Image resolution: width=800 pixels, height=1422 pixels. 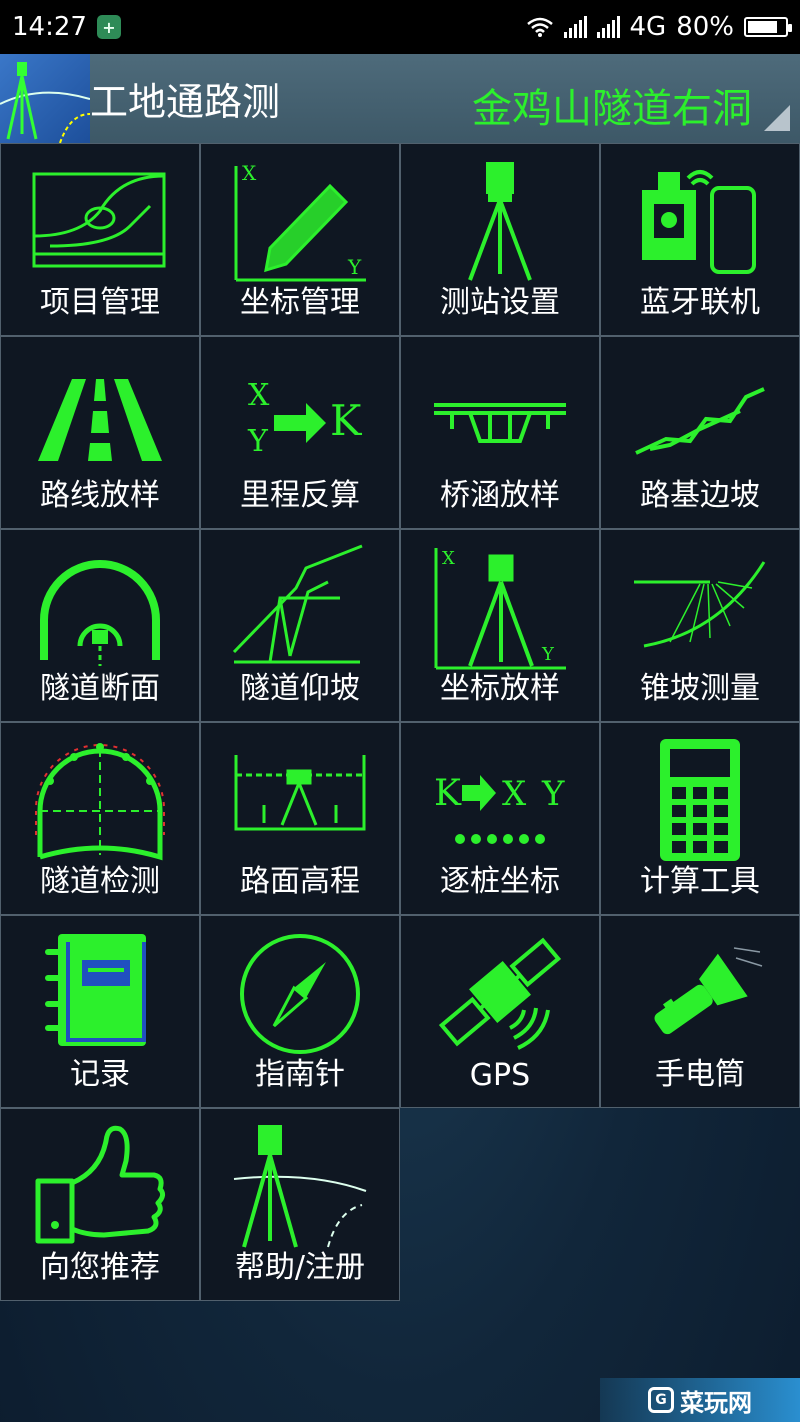 I want to click on menu-label: 指南针, so click(x=300, y=1074).